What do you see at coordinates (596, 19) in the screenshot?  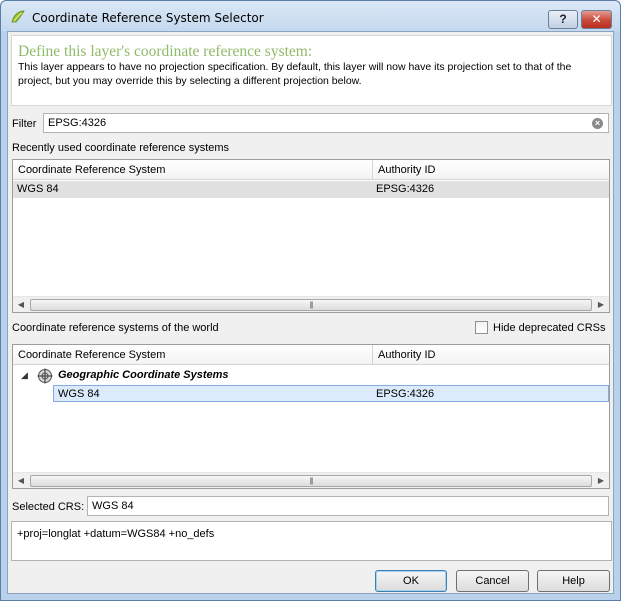 I see `title-close-button: ✕` at bounding box center [596, 19].